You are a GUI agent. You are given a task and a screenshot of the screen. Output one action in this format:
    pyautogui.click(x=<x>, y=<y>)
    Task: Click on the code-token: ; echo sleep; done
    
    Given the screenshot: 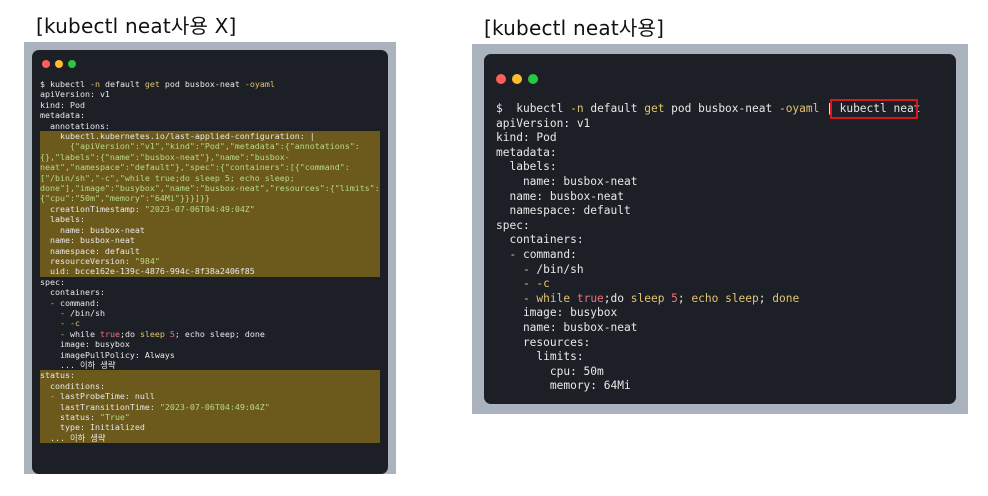 What is the action you would take?
    pyautogui.click(x=219, y=333)
    